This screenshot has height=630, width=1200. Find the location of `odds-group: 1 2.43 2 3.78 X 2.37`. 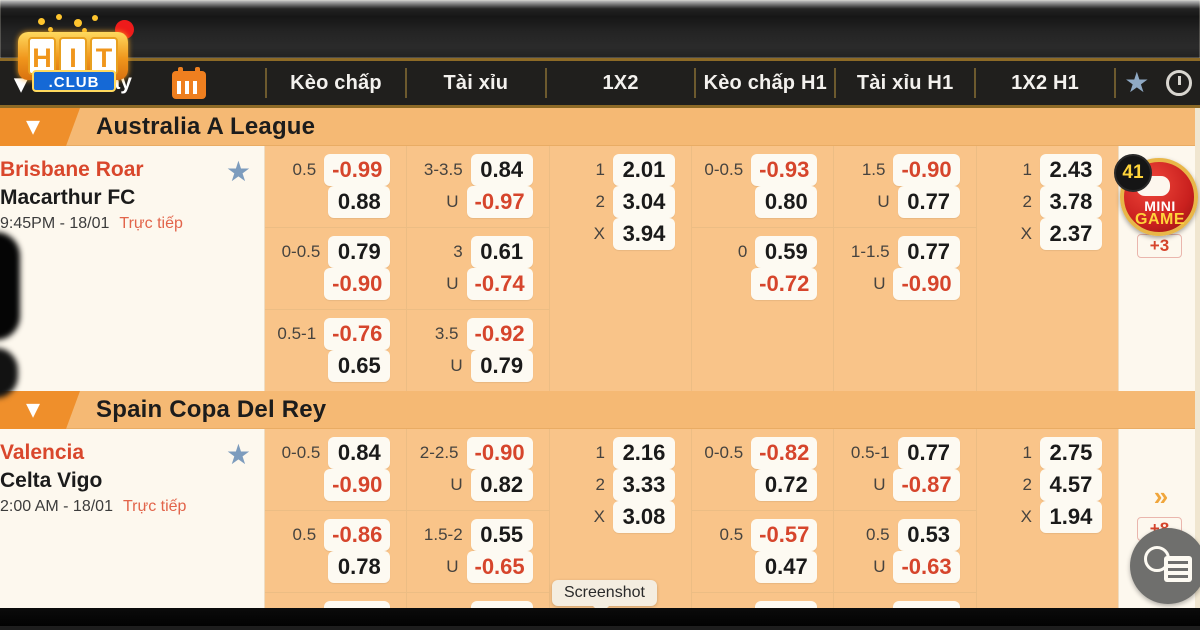

odds-group: 1 2.43 2 3.78 X 2.37 is located at coordinates (1047, 202).